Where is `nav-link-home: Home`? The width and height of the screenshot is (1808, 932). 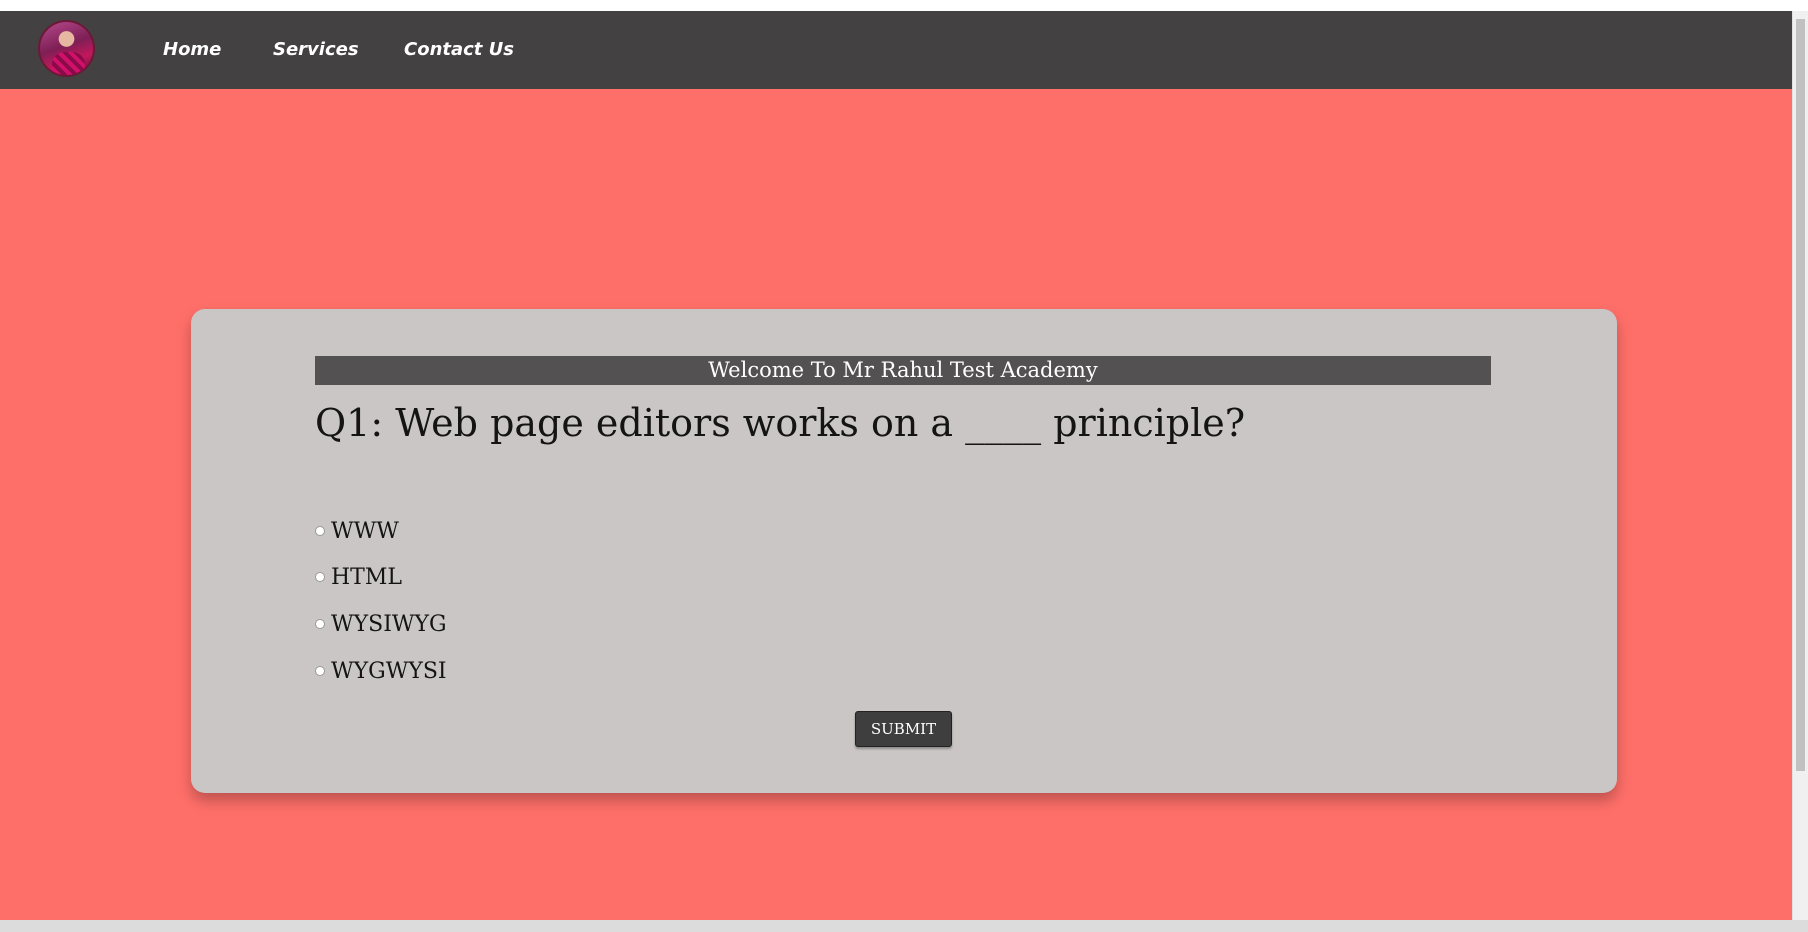 nav-link-home: Home is located at coordinates (192, 49).